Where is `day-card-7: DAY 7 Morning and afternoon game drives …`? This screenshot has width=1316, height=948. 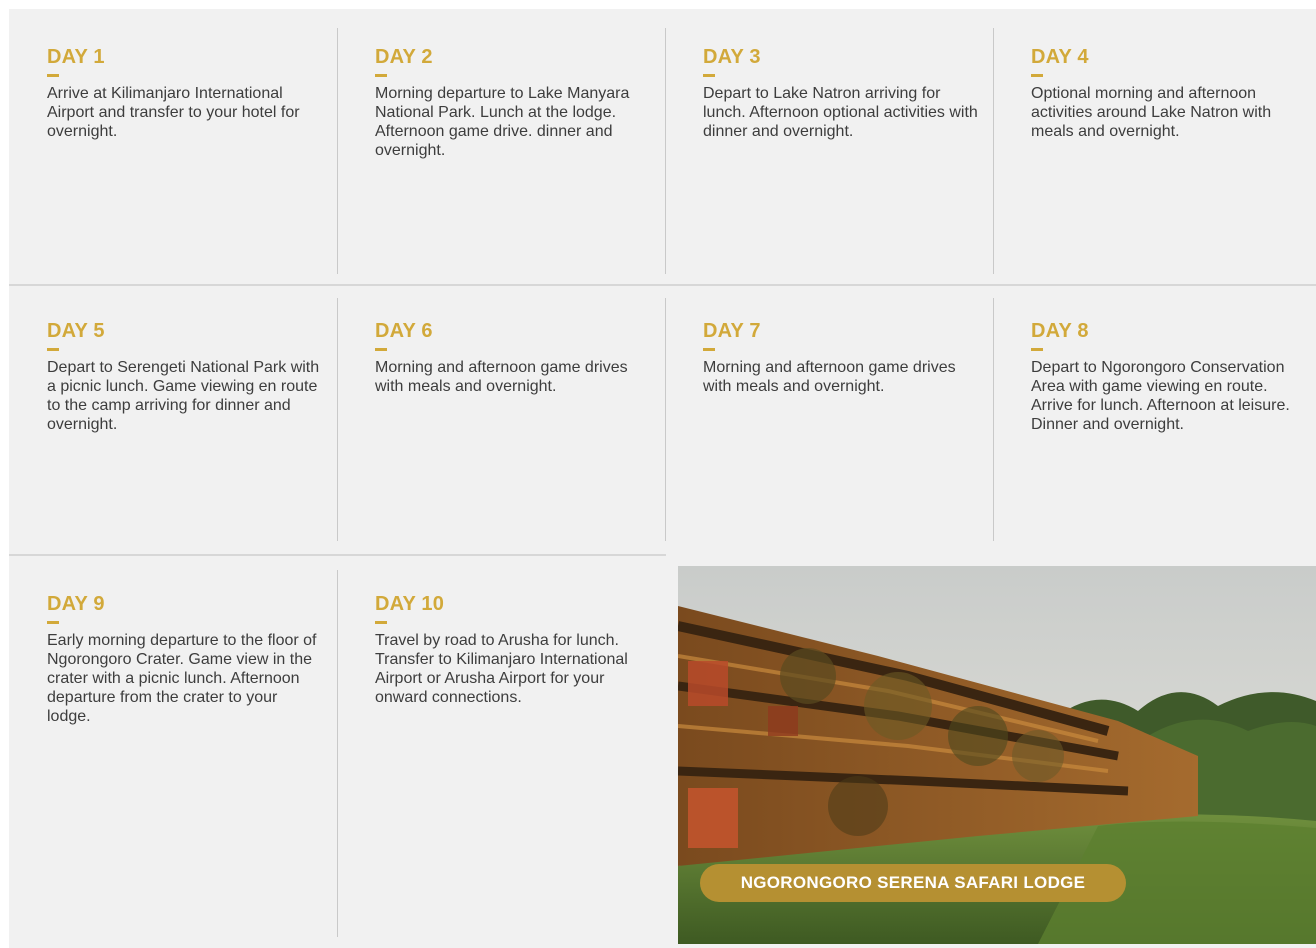
day-card-7: DAY 7 Morning and afternoon game drives … is located at coordinates (840, 358).